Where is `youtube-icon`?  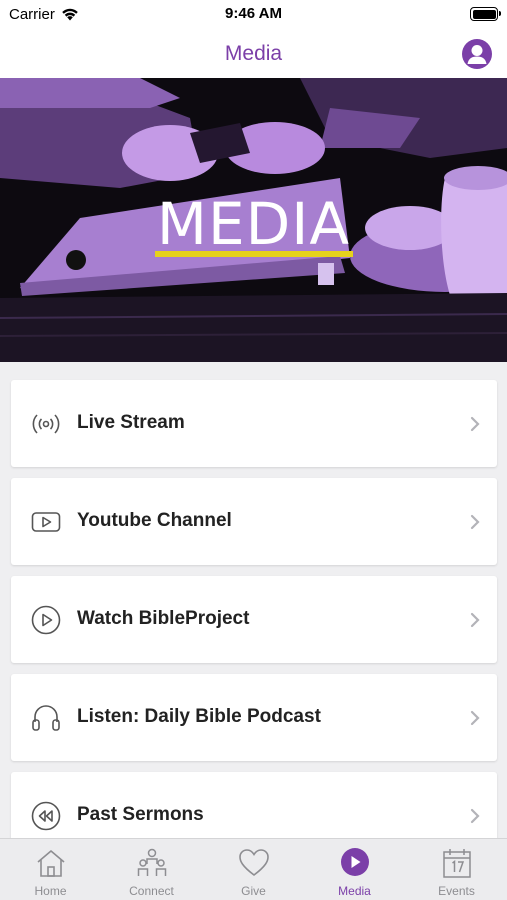 youtube-icon is located at coordinates (46, 522).